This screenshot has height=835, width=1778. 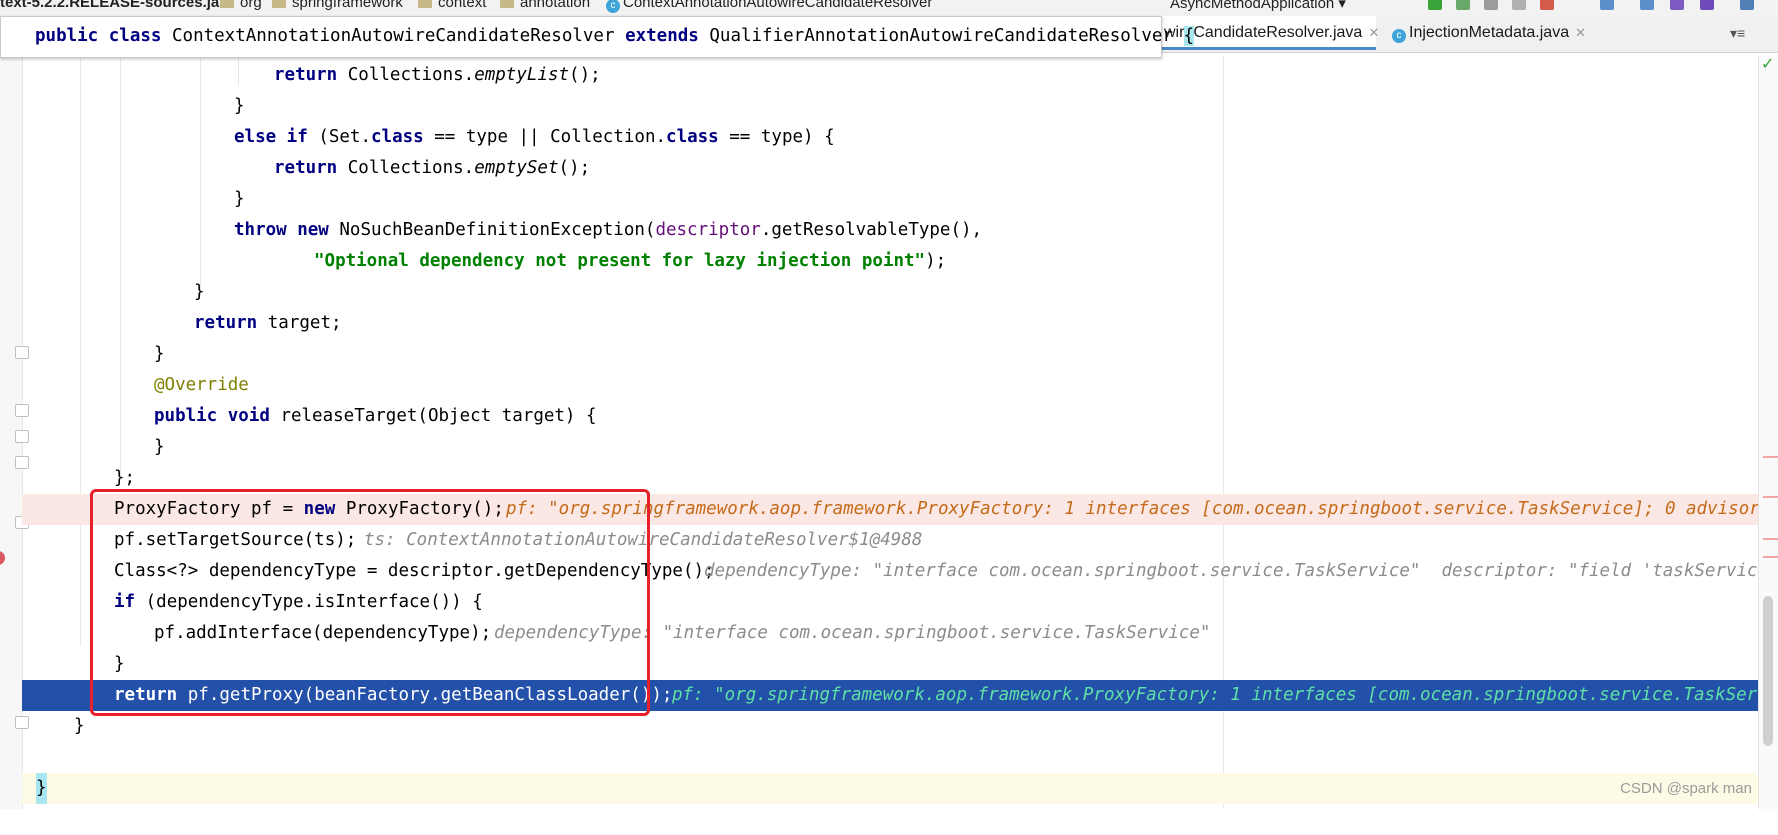 I want to click on breadcrumb-item-org: org, so click(x=241, y=5).